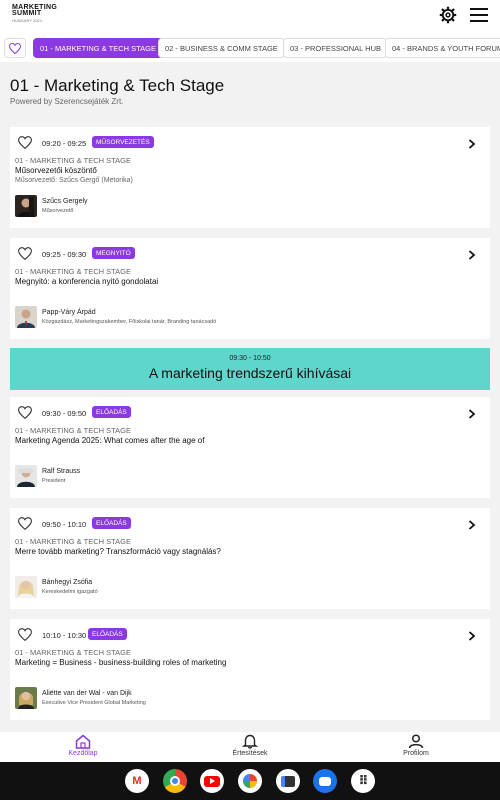 The image size is (500, 800). Describe the element at coordinates (64, 413) in the screenshot. I see `session-time: 09:30 - 09:50` at that location.